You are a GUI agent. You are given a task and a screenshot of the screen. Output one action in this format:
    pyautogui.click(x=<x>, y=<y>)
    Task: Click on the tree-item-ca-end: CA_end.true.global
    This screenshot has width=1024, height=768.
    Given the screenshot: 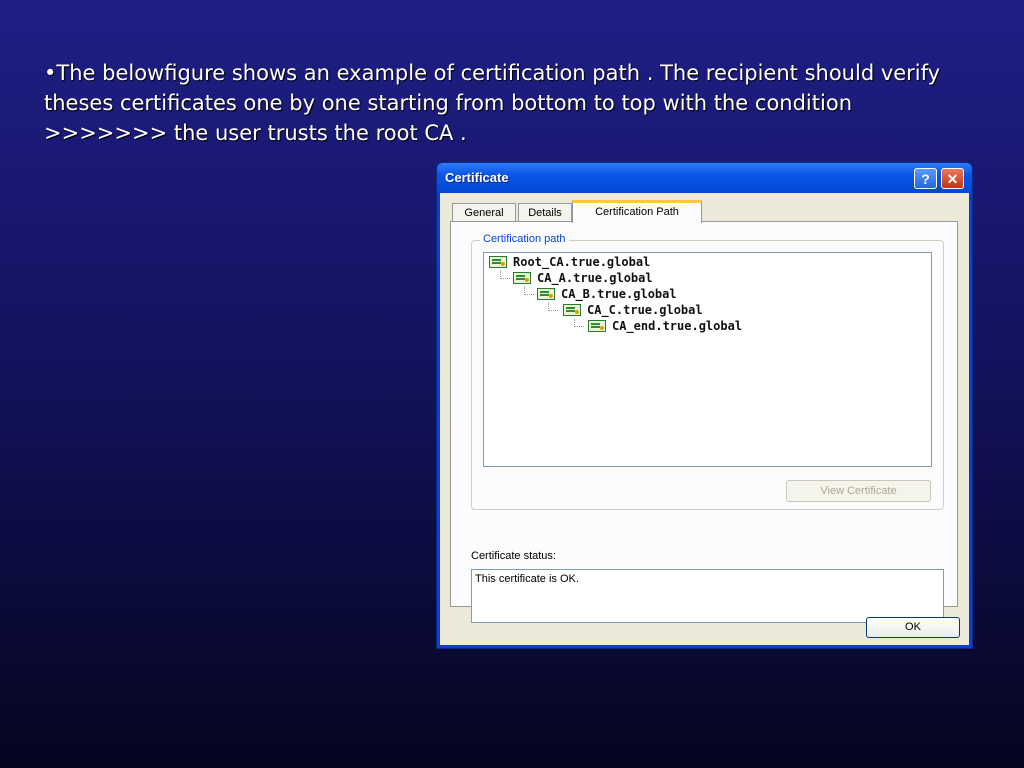 What is the action you would take?
    pyautogui.click(x=665, y=326)
    